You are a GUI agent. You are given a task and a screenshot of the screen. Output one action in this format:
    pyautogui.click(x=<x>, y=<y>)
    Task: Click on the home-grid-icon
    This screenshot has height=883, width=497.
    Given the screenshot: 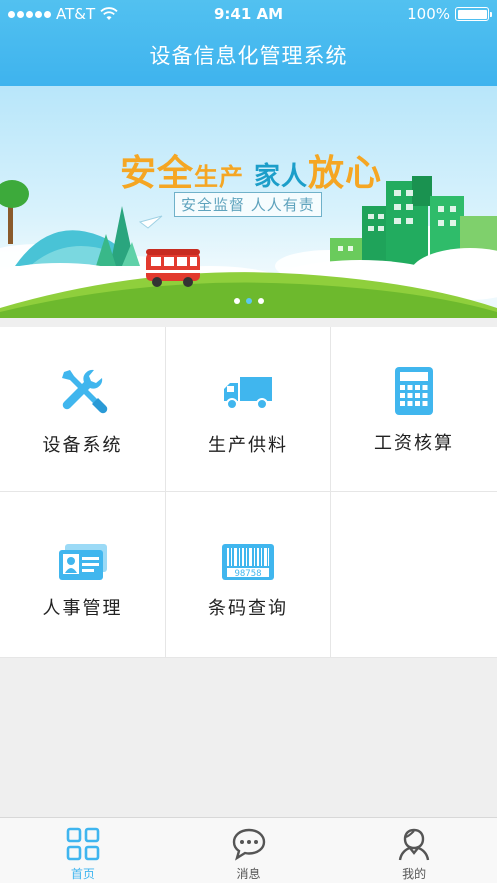 What is the action you would take?
    pyautogui.click(x=83, y=844)
    